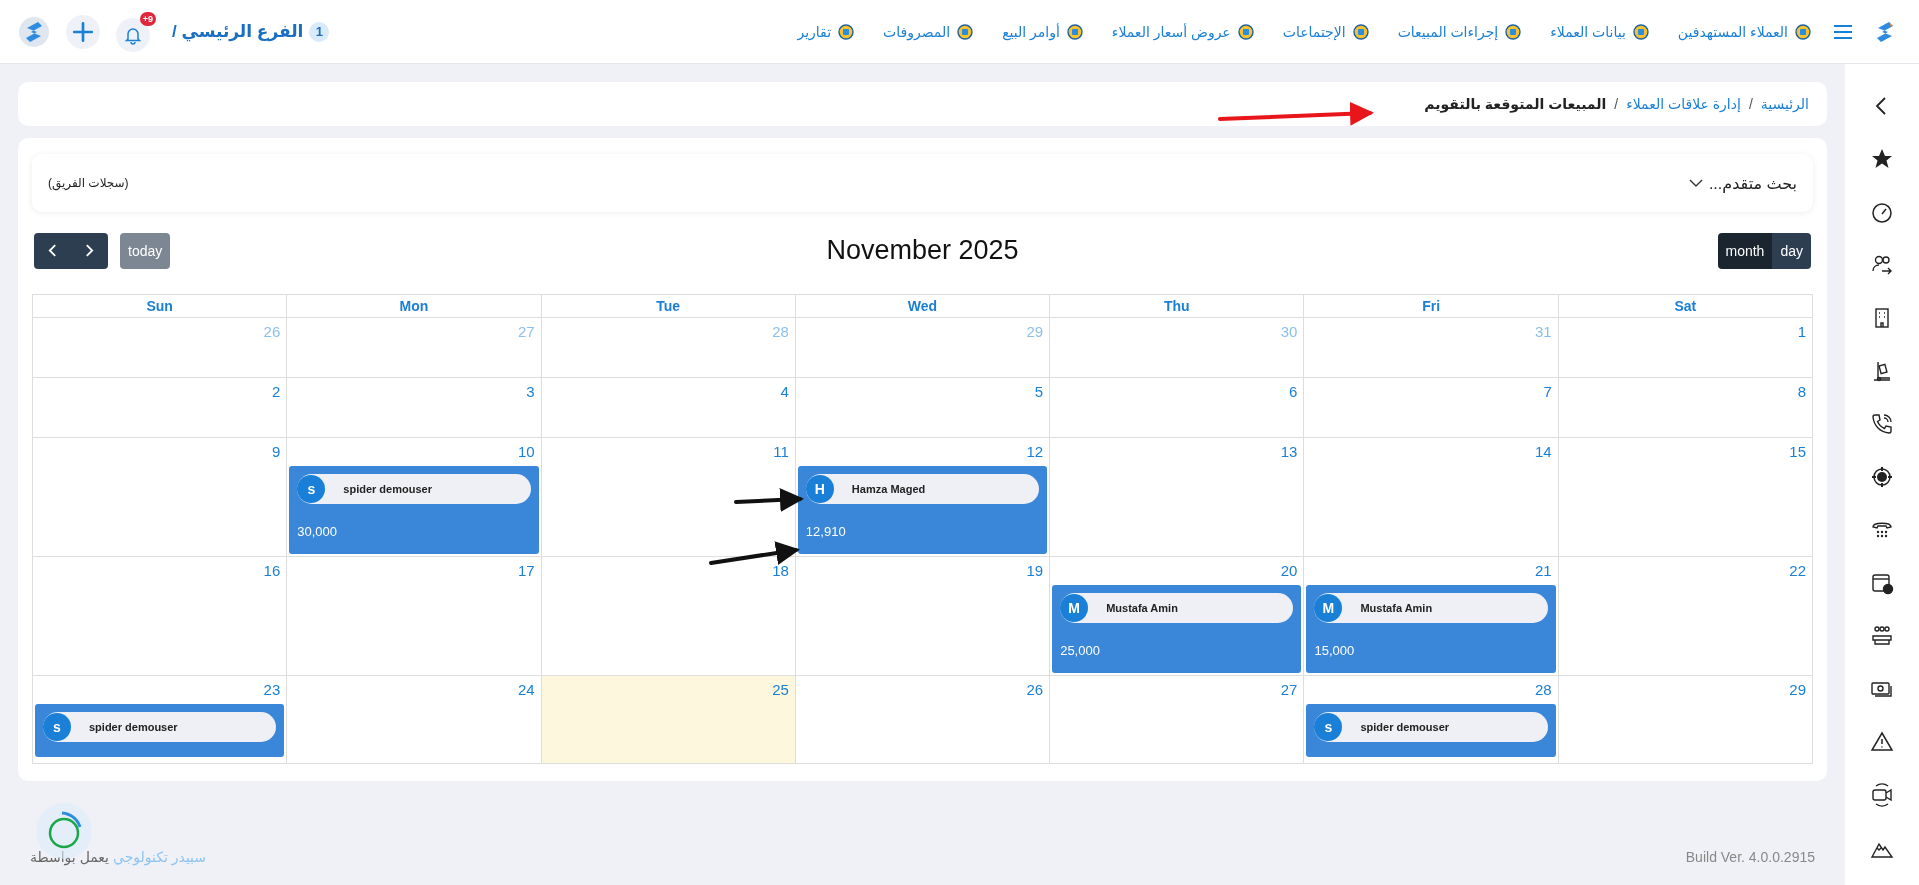  Describe the element at coordinates (1543, 571) in the screenshot. I see `day-number: 21` at that location.